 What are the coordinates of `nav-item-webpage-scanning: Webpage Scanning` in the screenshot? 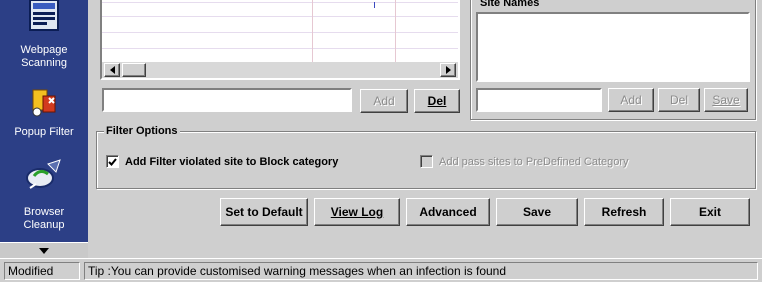 It's located at (44, 35).